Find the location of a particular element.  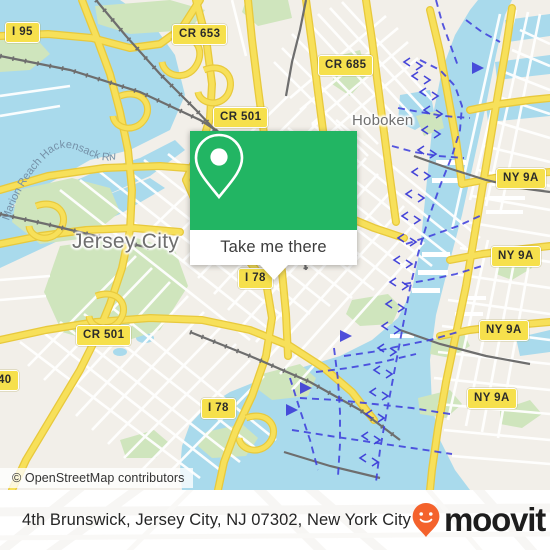

road-shield-ny9a-2: NY 9A is located at coordinates (516, 256).